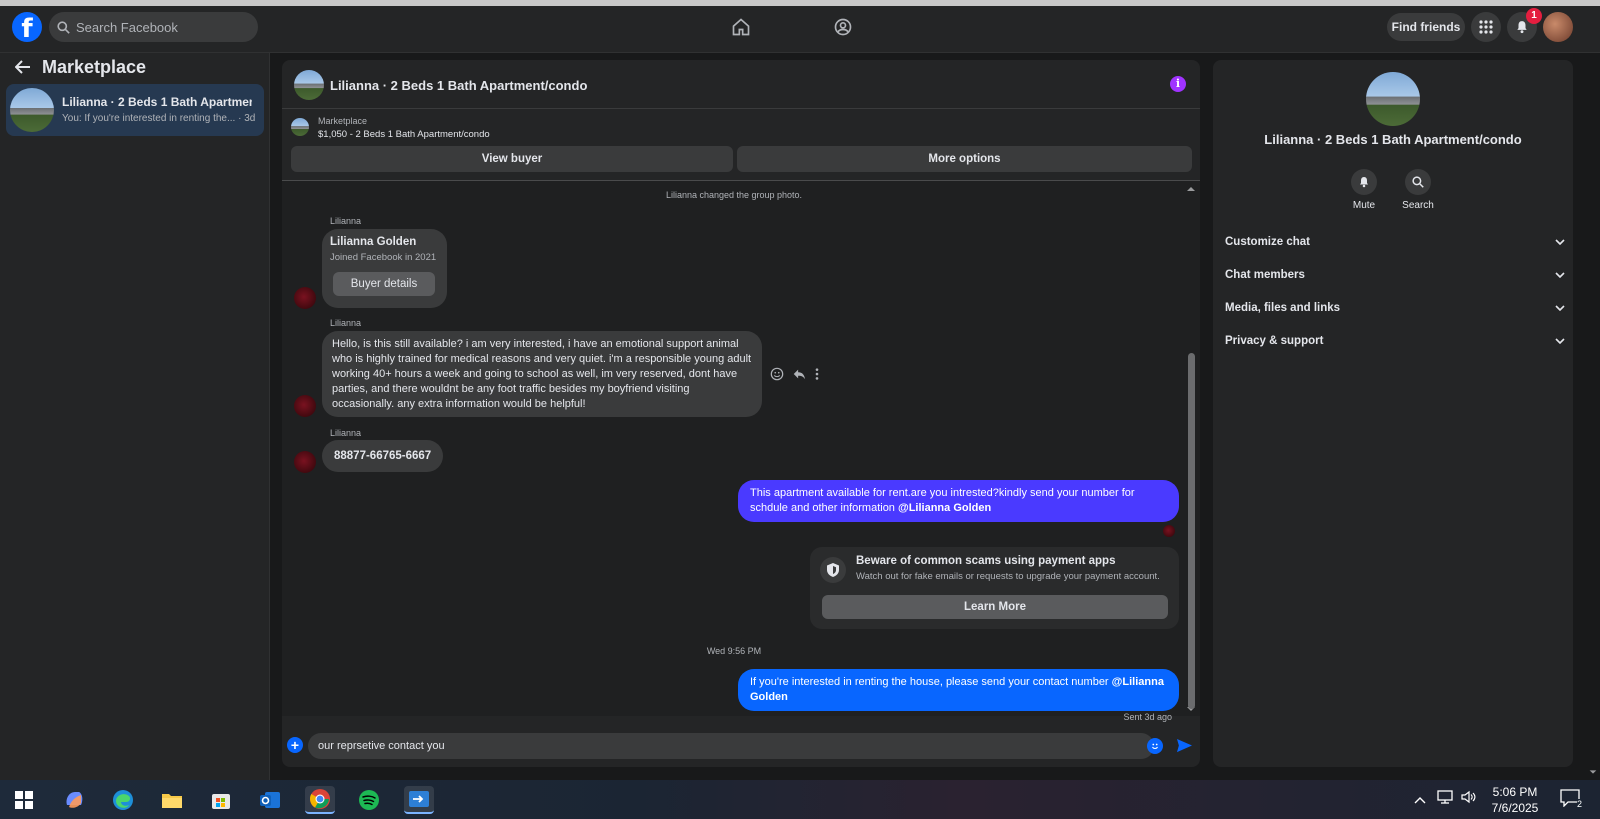 The width and height of the screenshot is (1600, 819). Describe the element at coordinates (1267, 242) in the screenshot. I see `section-label: Customize chat` at that location.